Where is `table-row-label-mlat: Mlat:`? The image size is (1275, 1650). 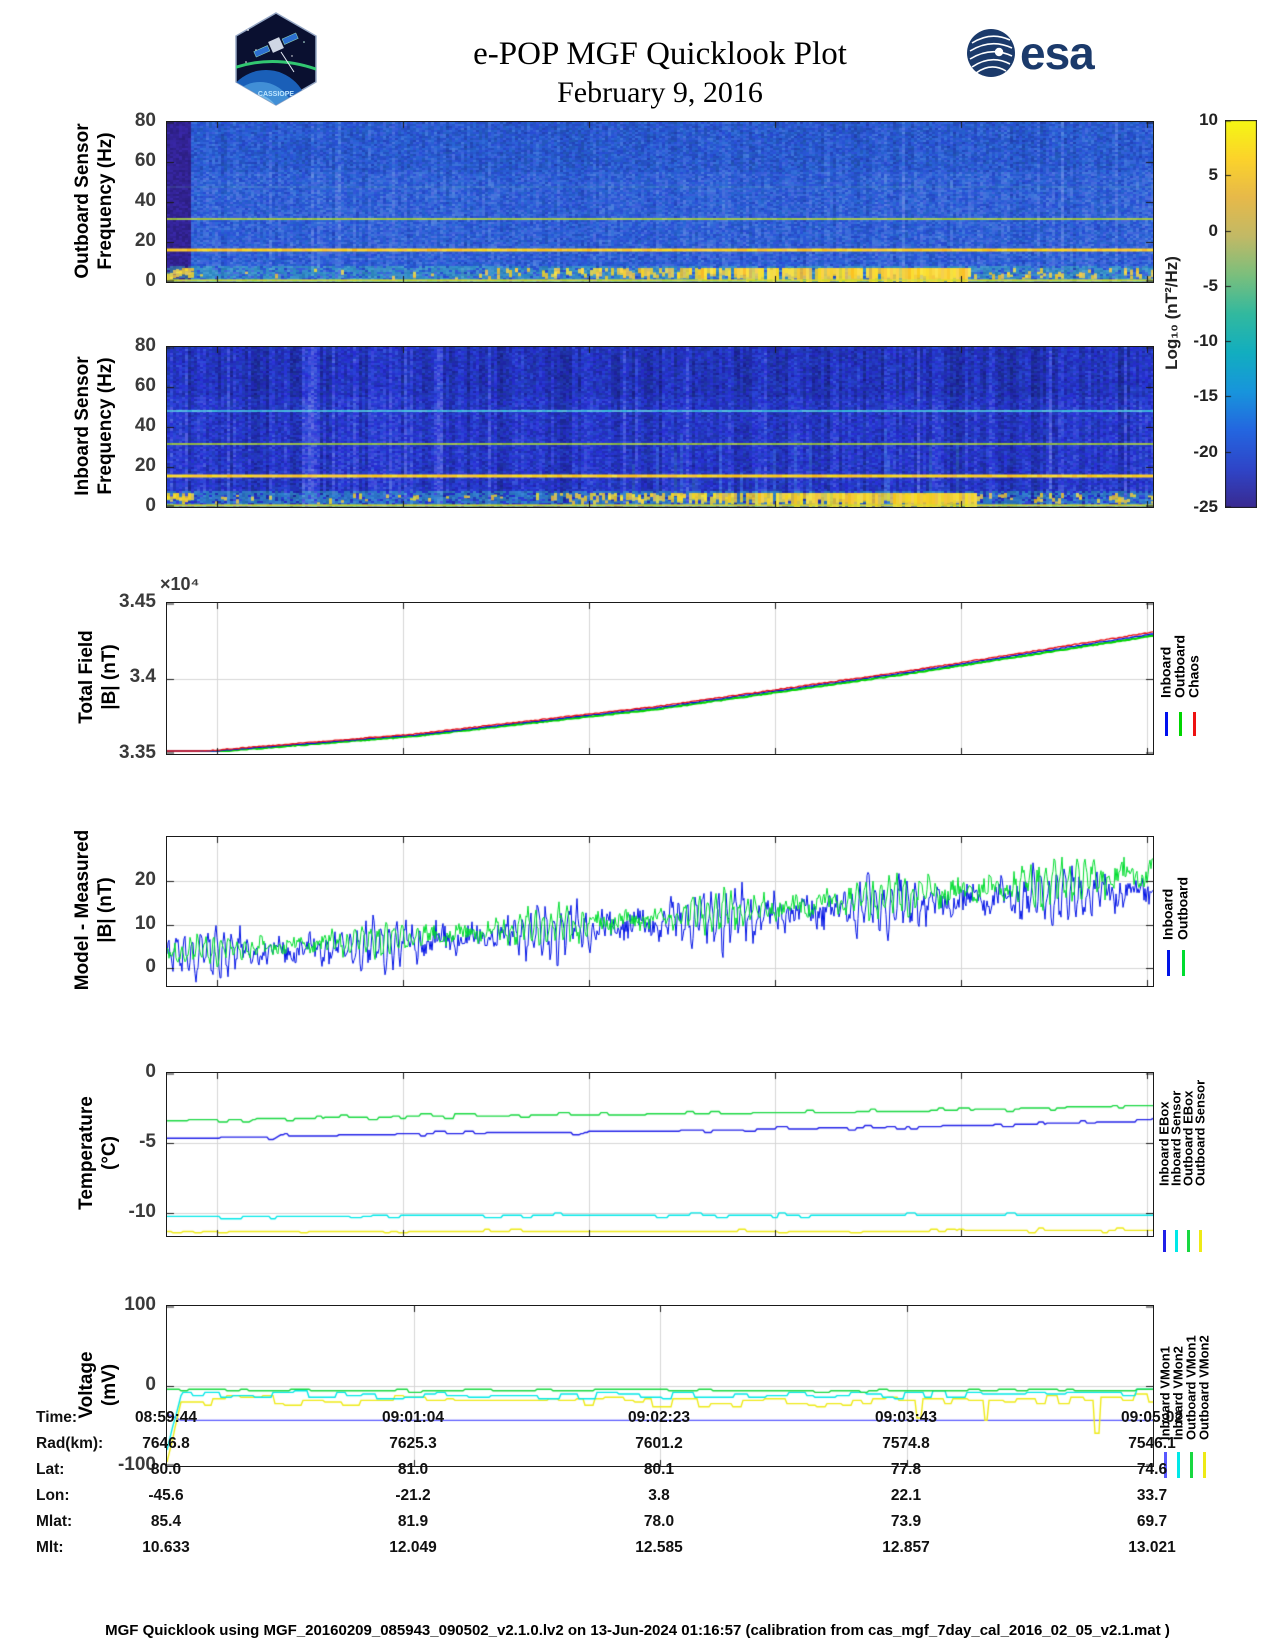
table-row-label-mlat: Mlat: is located at coordinates (54, 1521).